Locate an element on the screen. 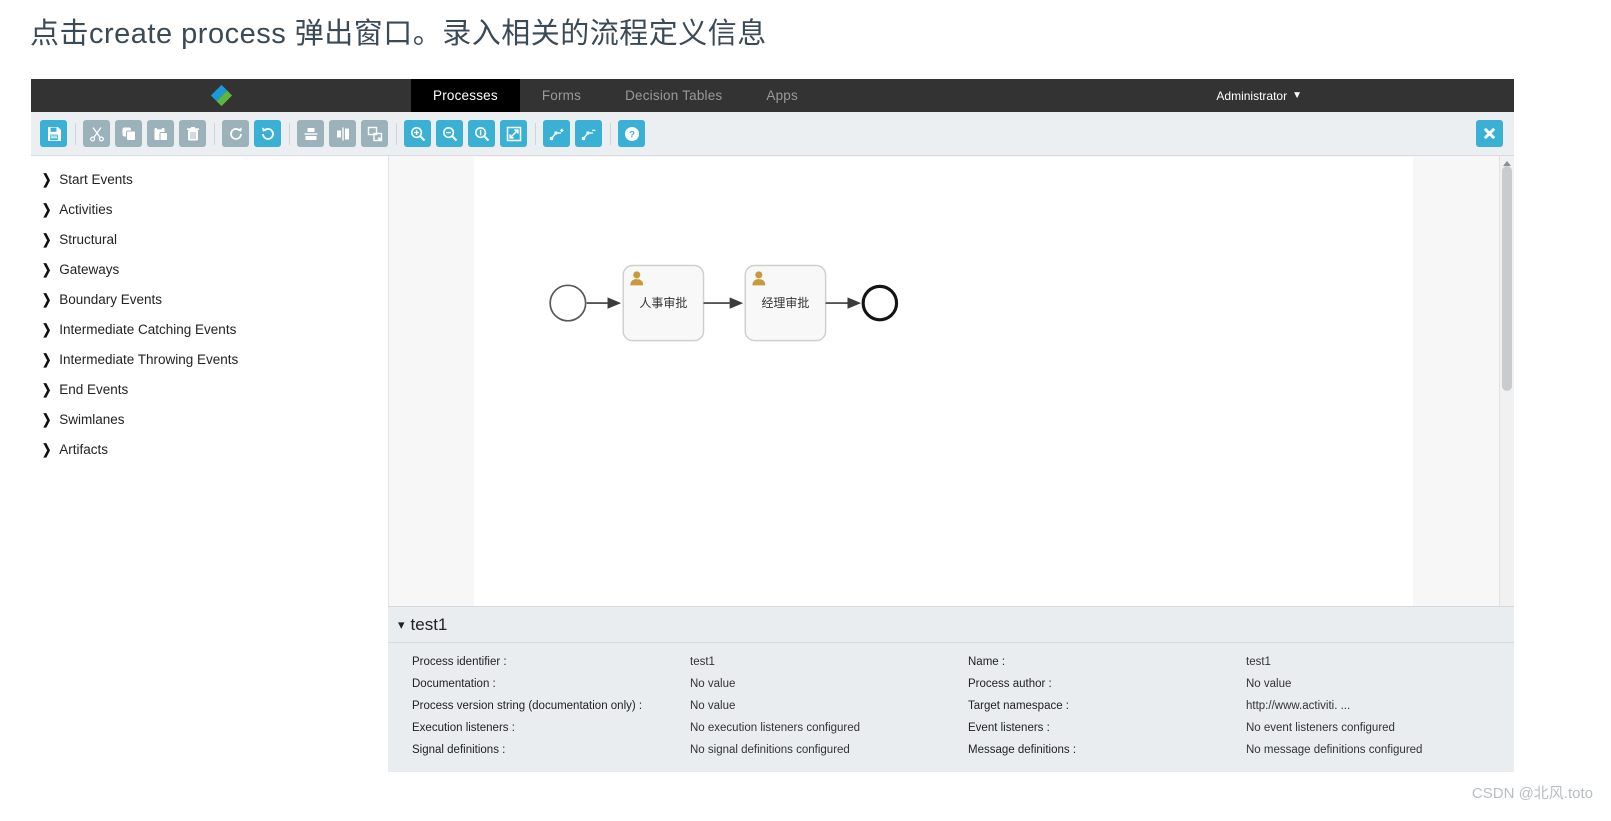 The height and width of the screenshot is (821, 1611). app-logo is located at coordinates (221, 95).